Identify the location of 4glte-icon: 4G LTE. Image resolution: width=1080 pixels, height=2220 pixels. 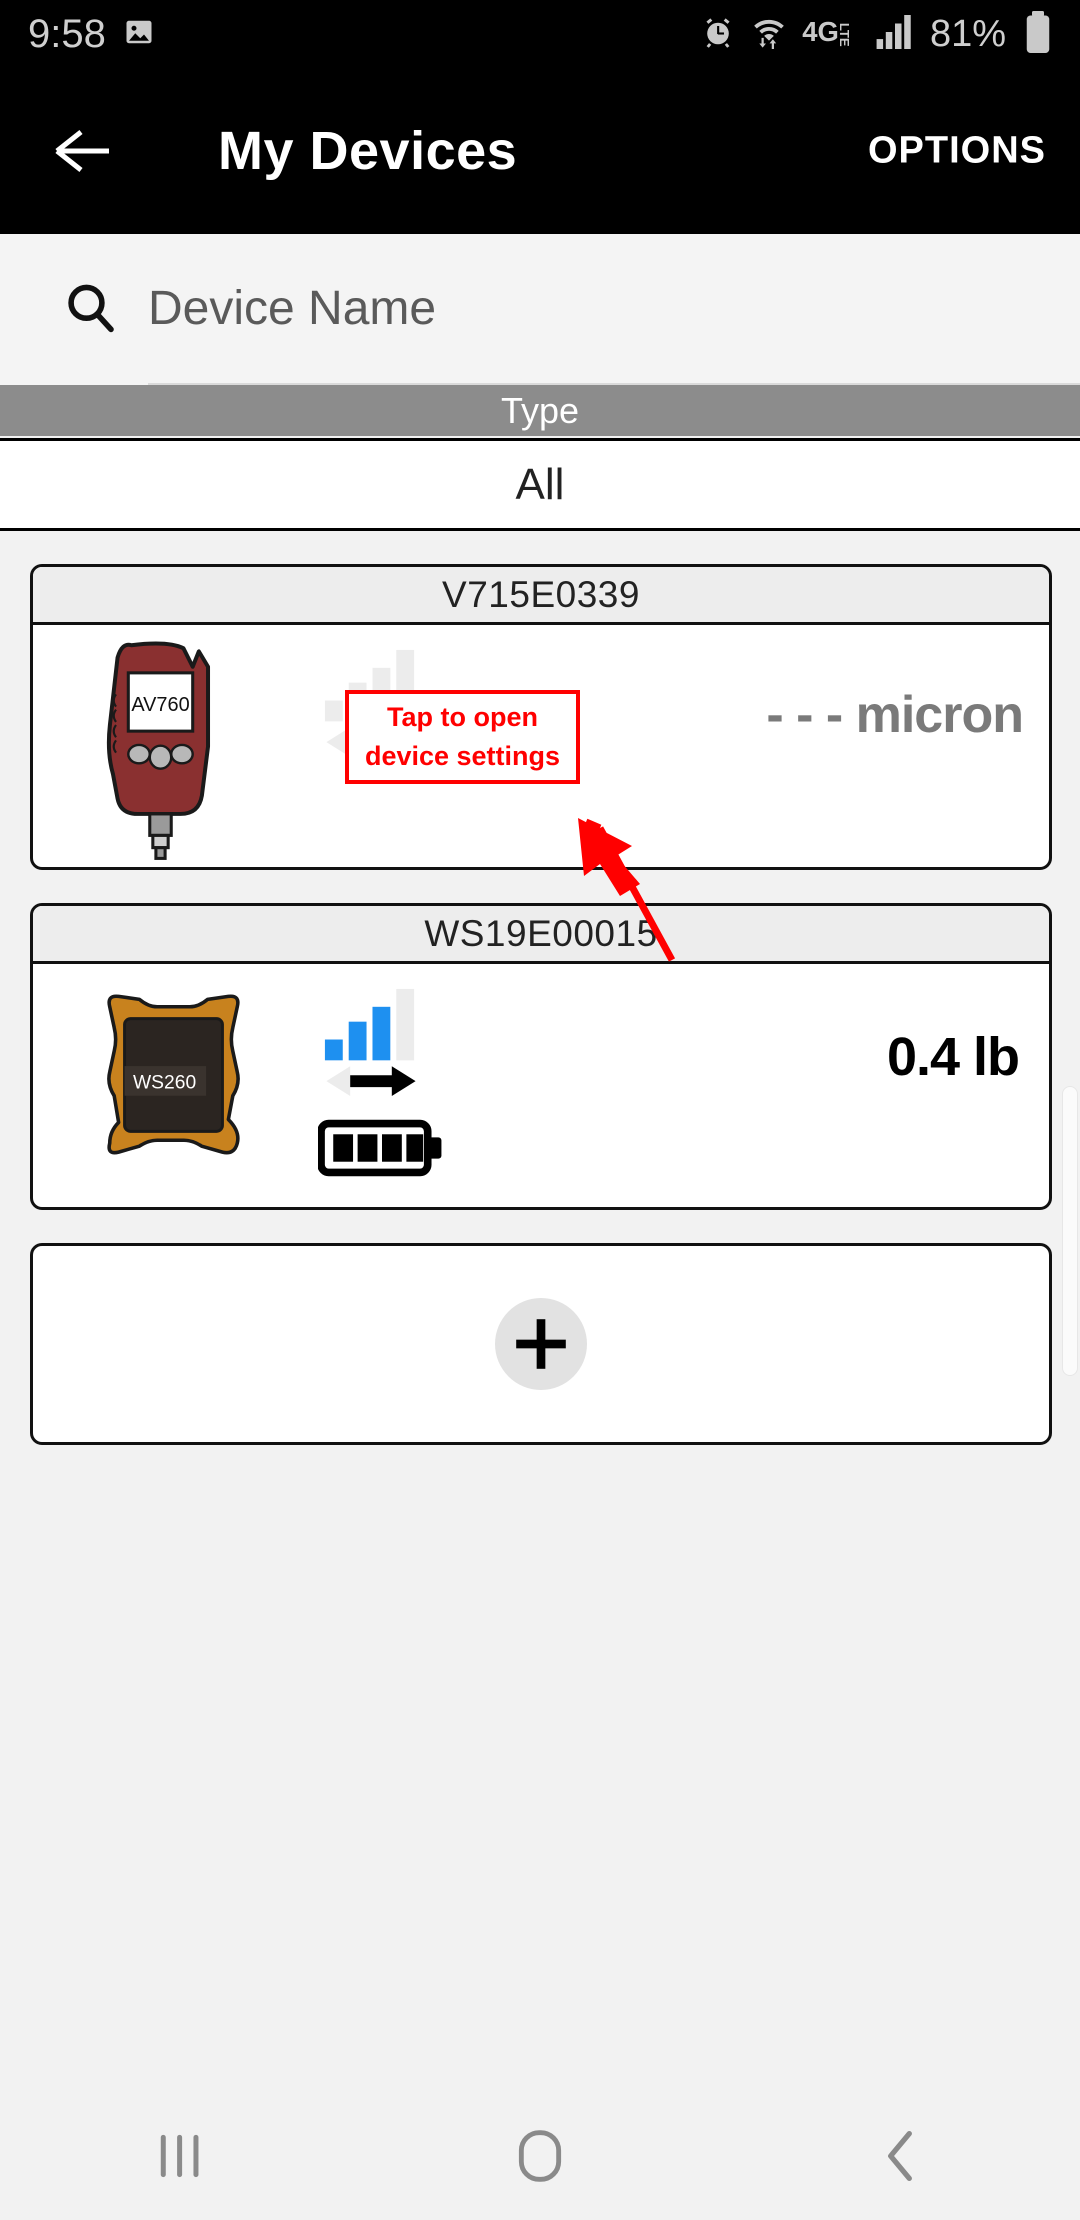
(831, 34).